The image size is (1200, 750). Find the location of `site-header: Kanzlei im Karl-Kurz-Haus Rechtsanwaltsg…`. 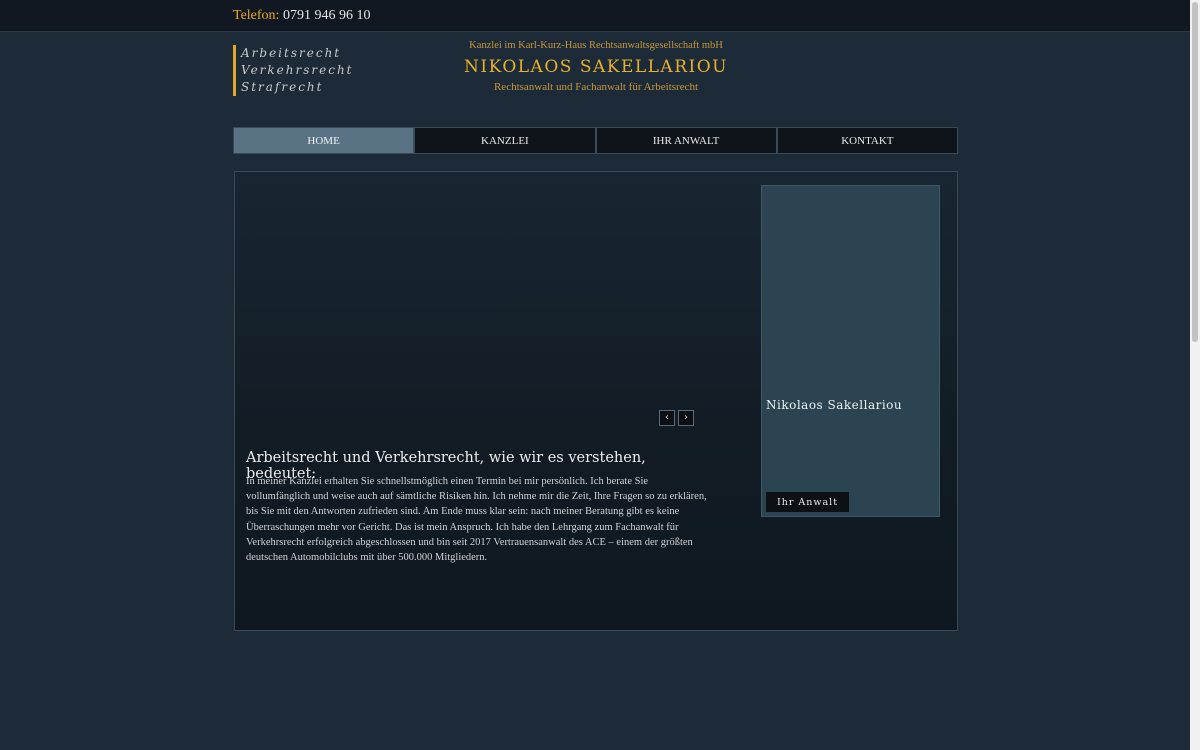

site-header: Kanzlei im Karl-Kurz-Haus Rechtsanwaltsg… is located at coordinates (596, 66).